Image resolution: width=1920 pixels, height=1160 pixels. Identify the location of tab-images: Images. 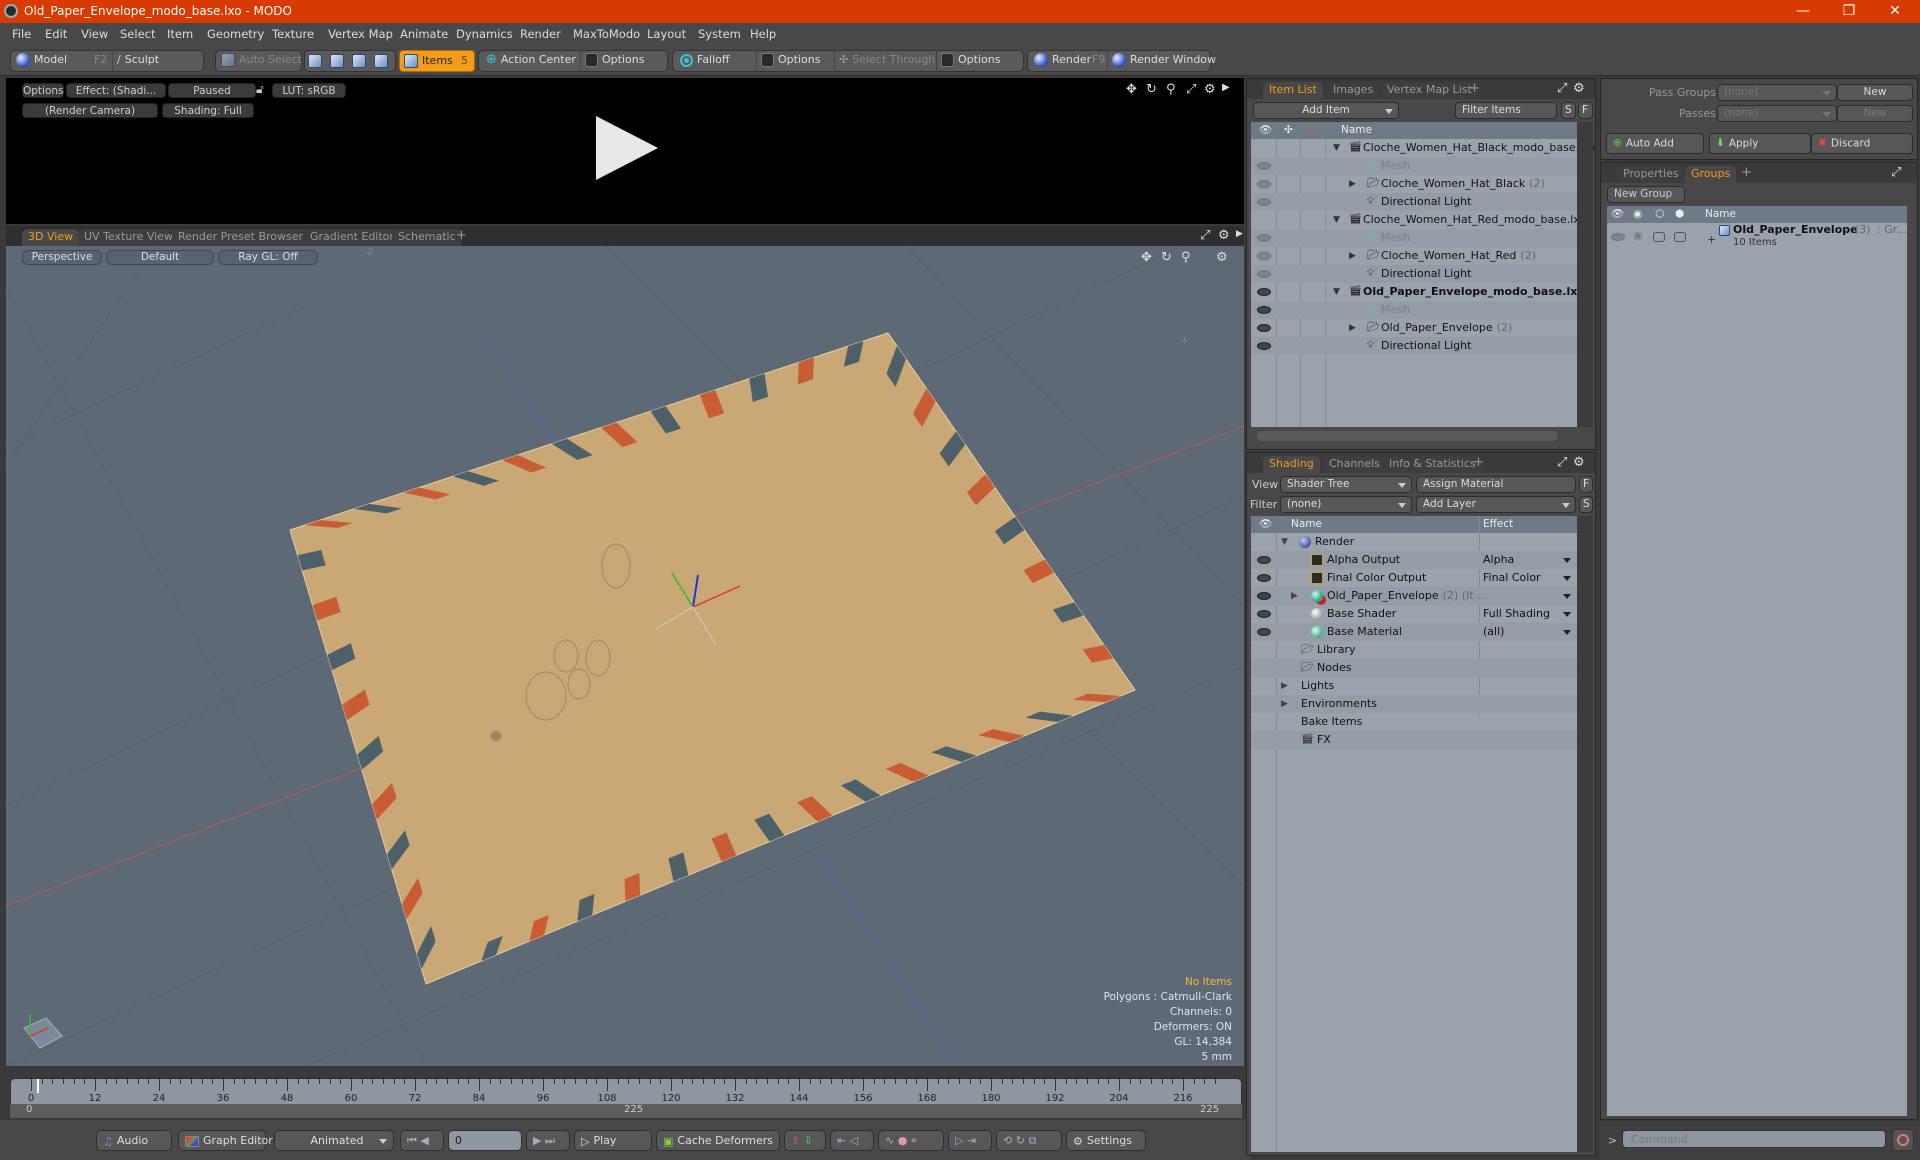
(1353, 90).